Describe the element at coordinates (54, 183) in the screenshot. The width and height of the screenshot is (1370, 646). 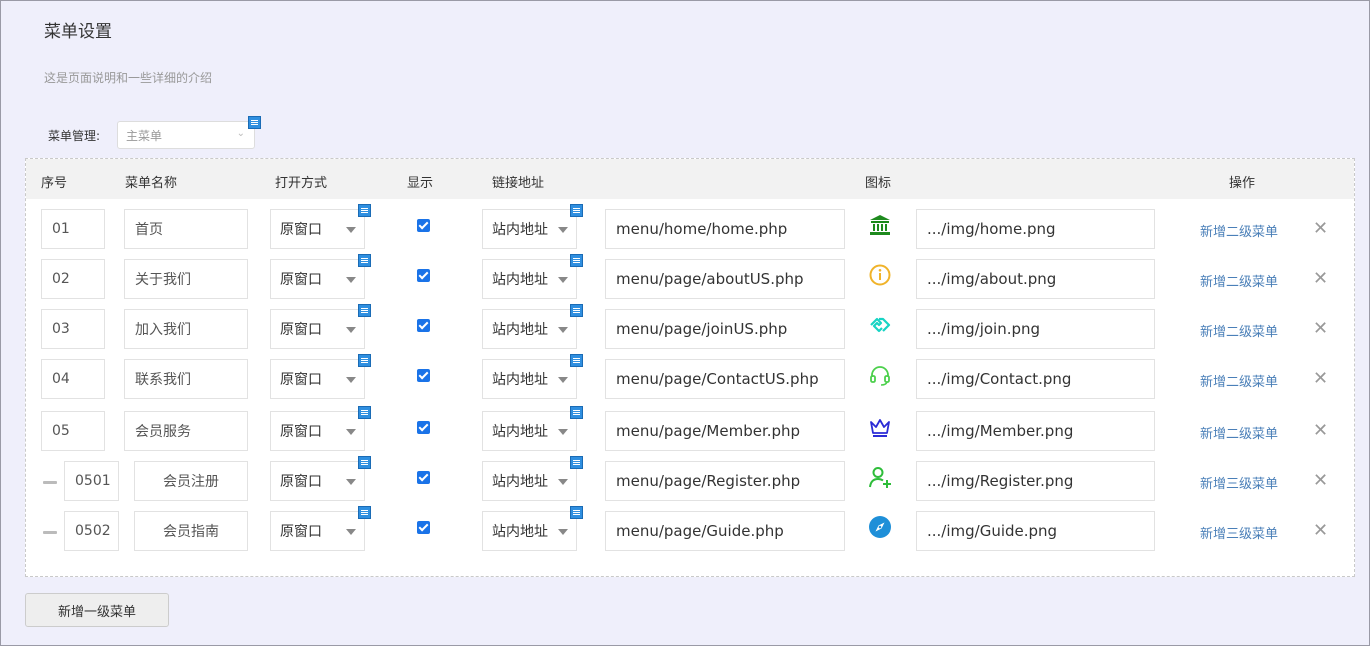
I see `header-index: 序号` at that location.